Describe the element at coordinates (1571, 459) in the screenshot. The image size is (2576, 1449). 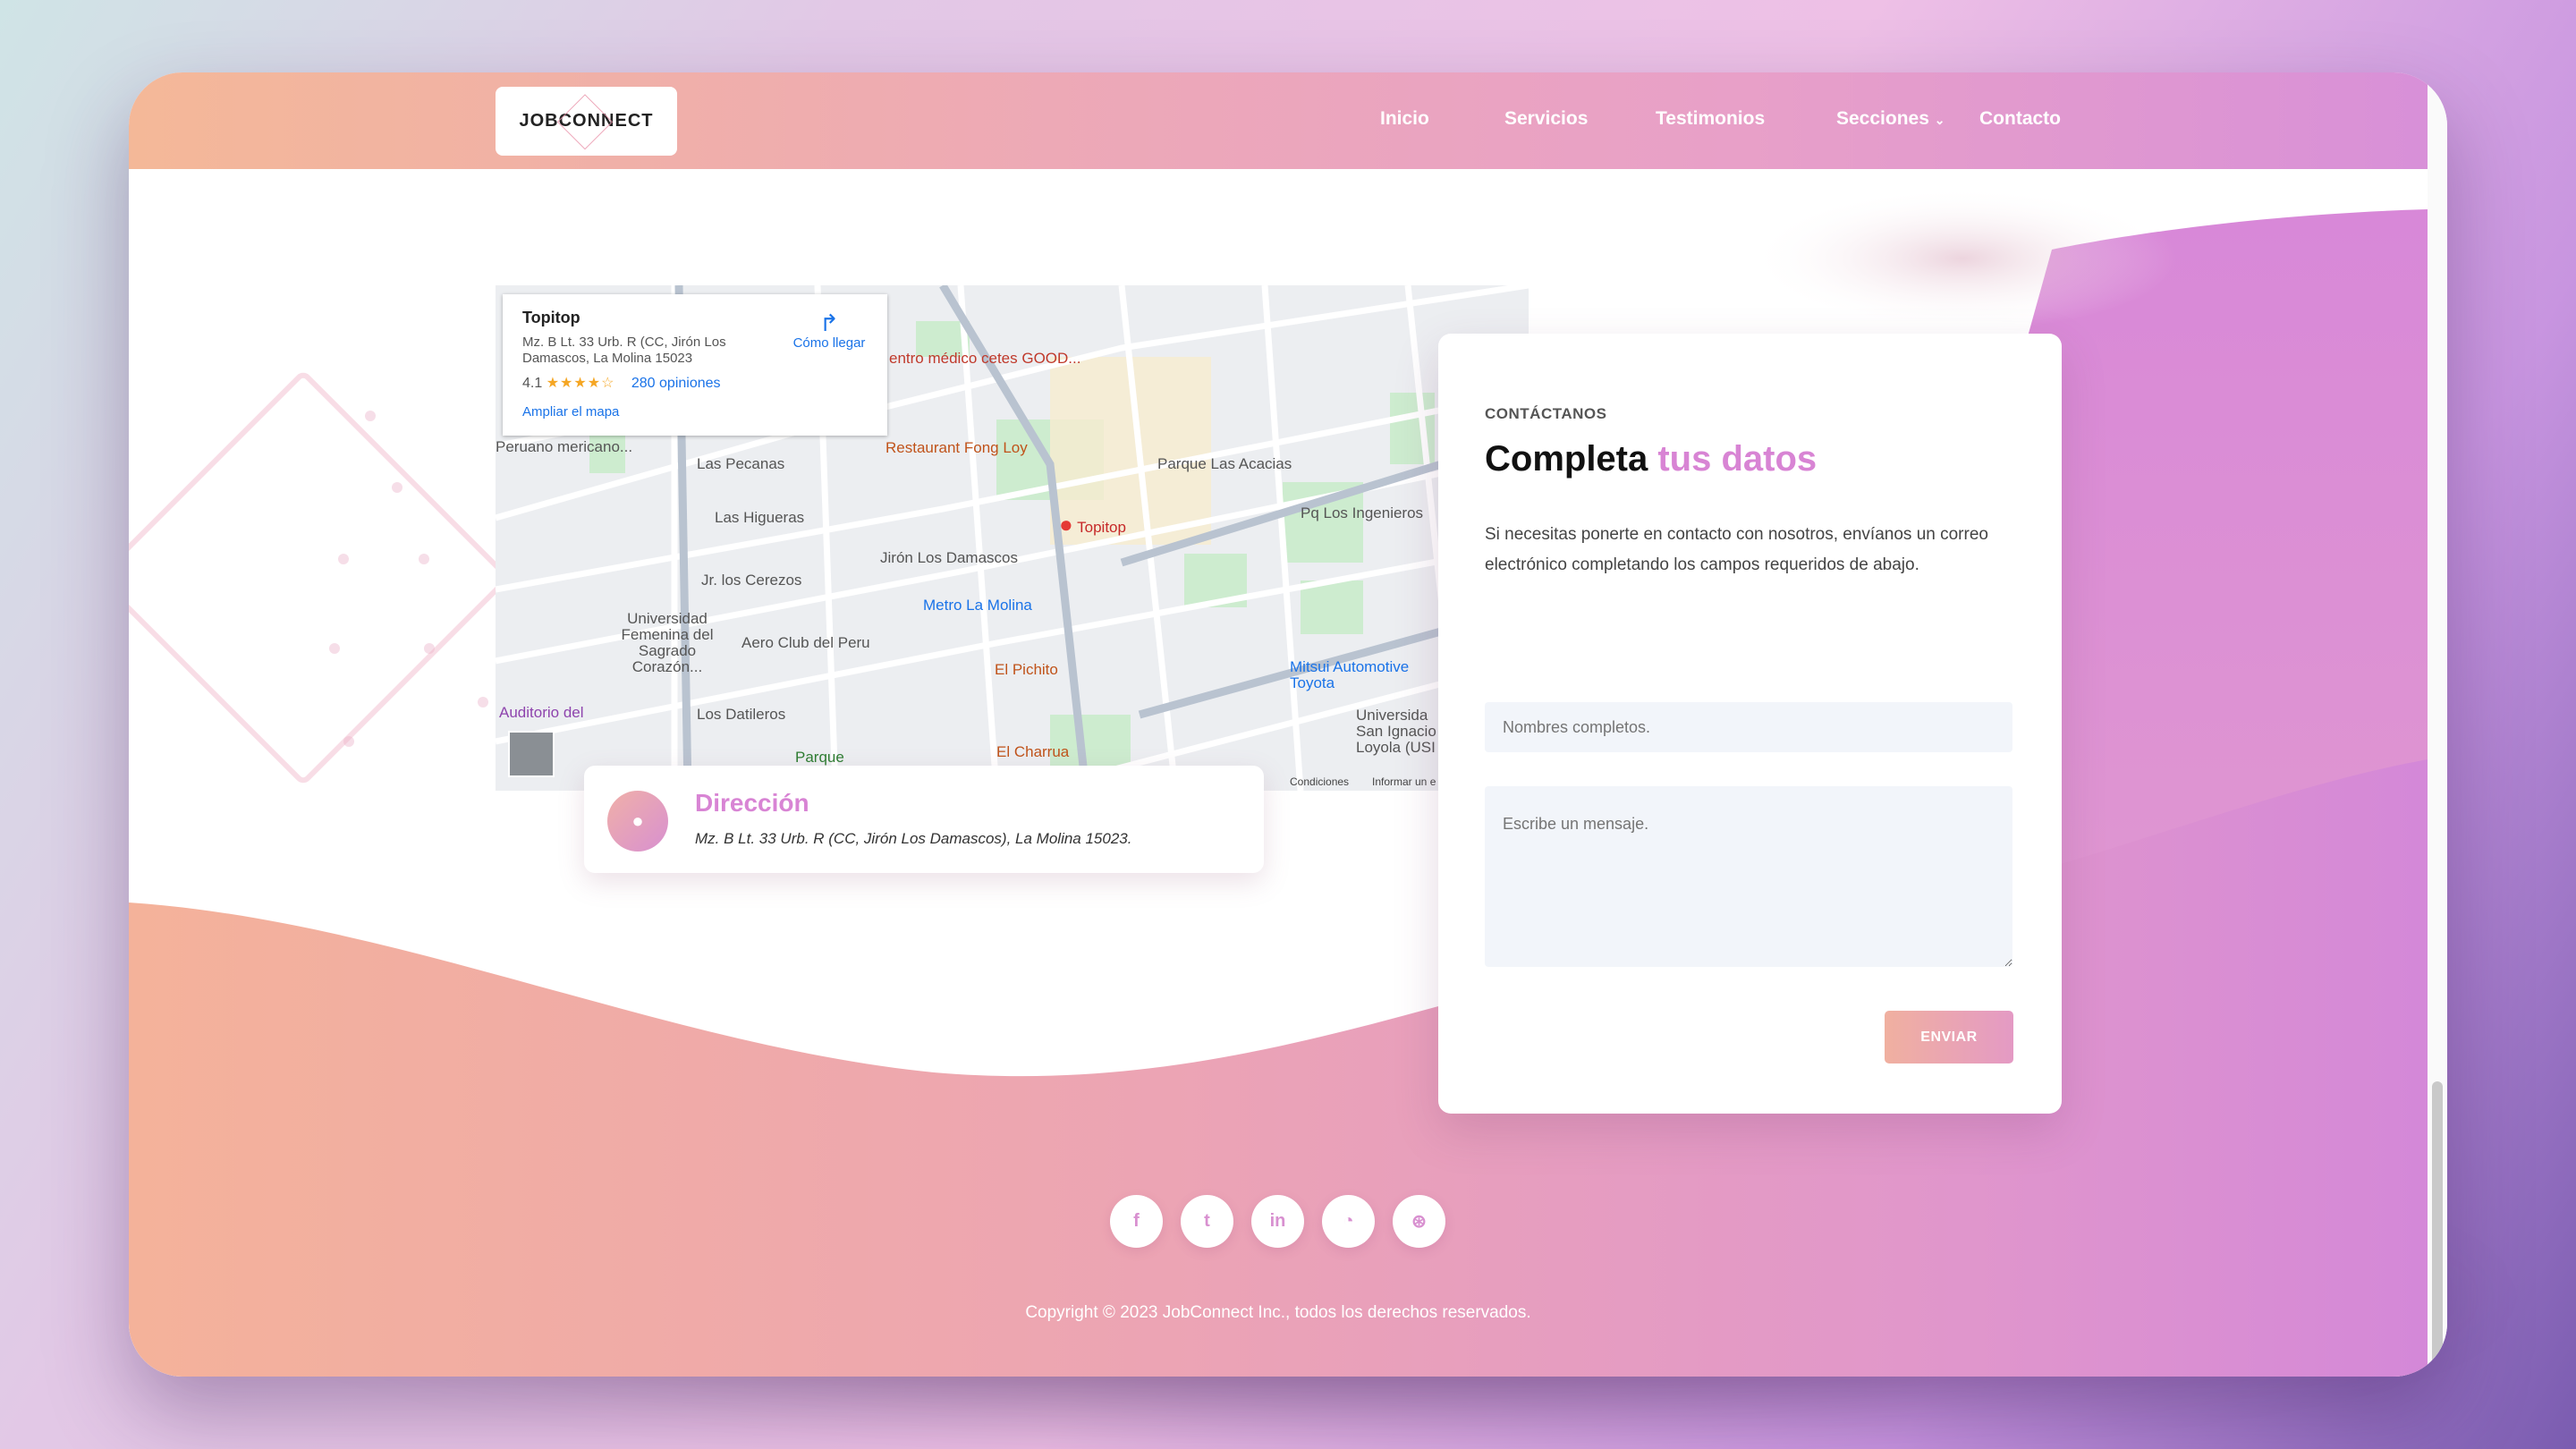
I see `form-title-main: Completa` at that location.